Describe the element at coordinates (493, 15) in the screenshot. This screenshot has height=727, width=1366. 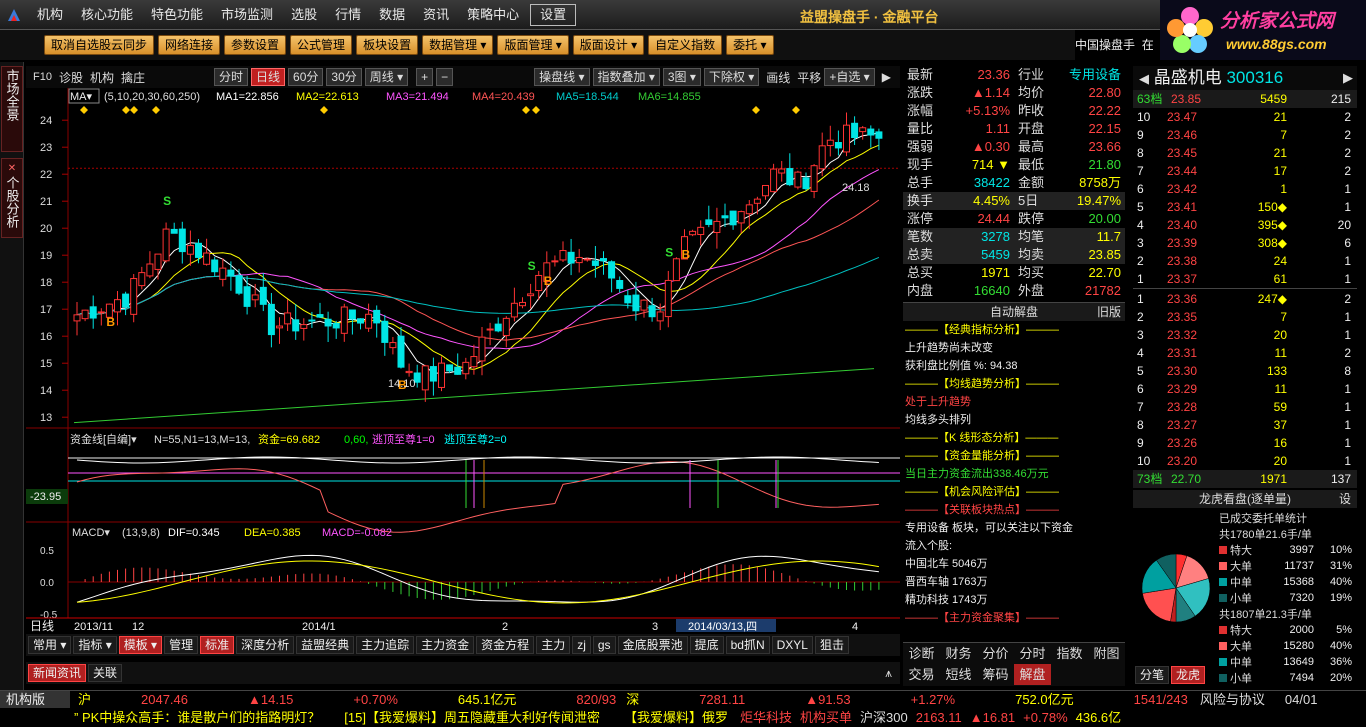
I see `menu-strategy: 策略中心` at that location.